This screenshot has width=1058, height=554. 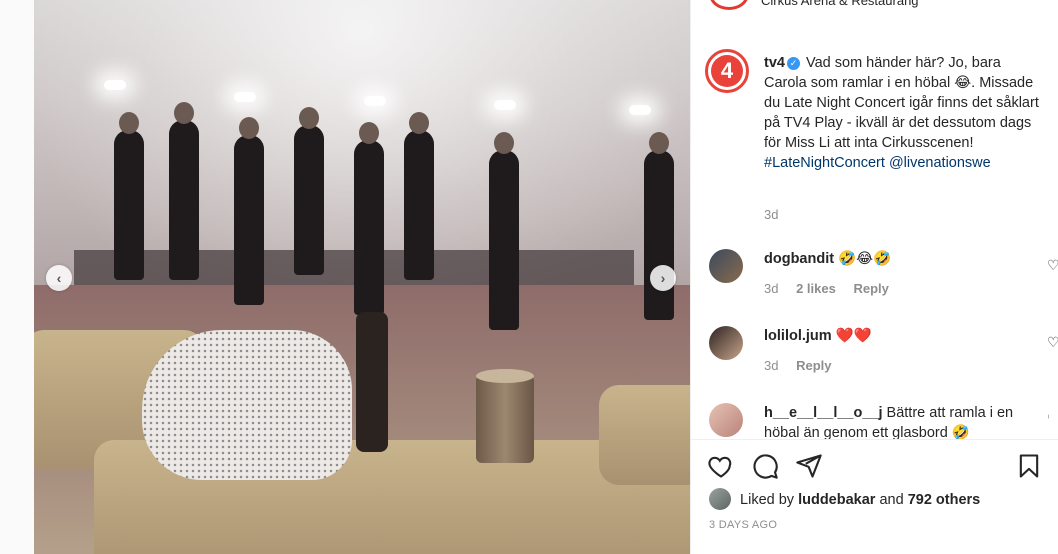 I want to click on comment-text: ❤️❤️, so click(x=853, y=336).